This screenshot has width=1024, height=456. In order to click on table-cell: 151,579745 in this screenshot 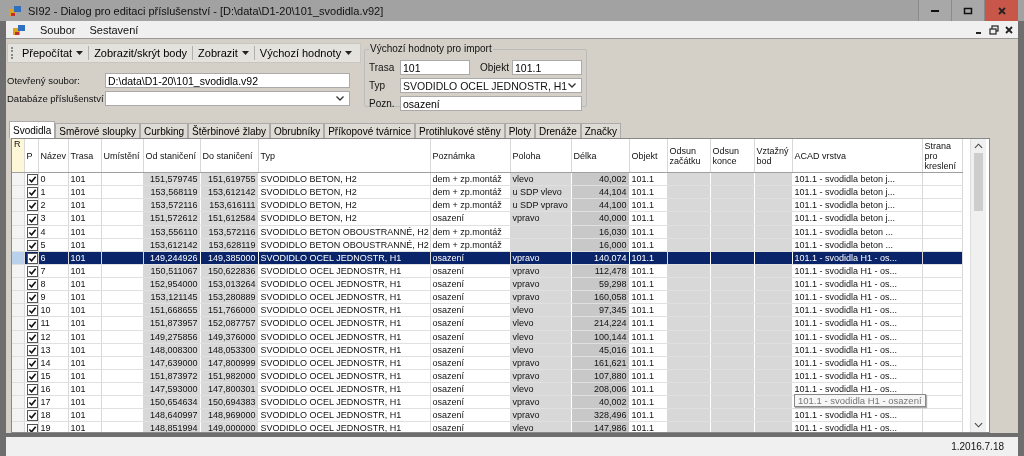, I will do `click(173, 179)`.